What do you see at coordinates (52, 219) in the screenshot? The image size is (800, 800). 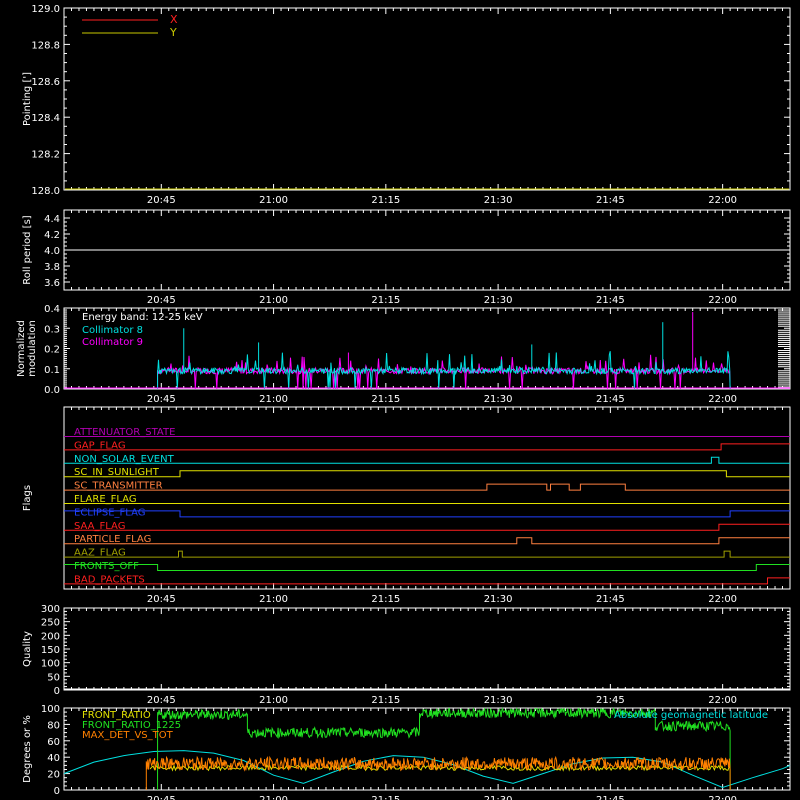 I see `y-tick-label: 4.4` at bounding box center [52, 219].